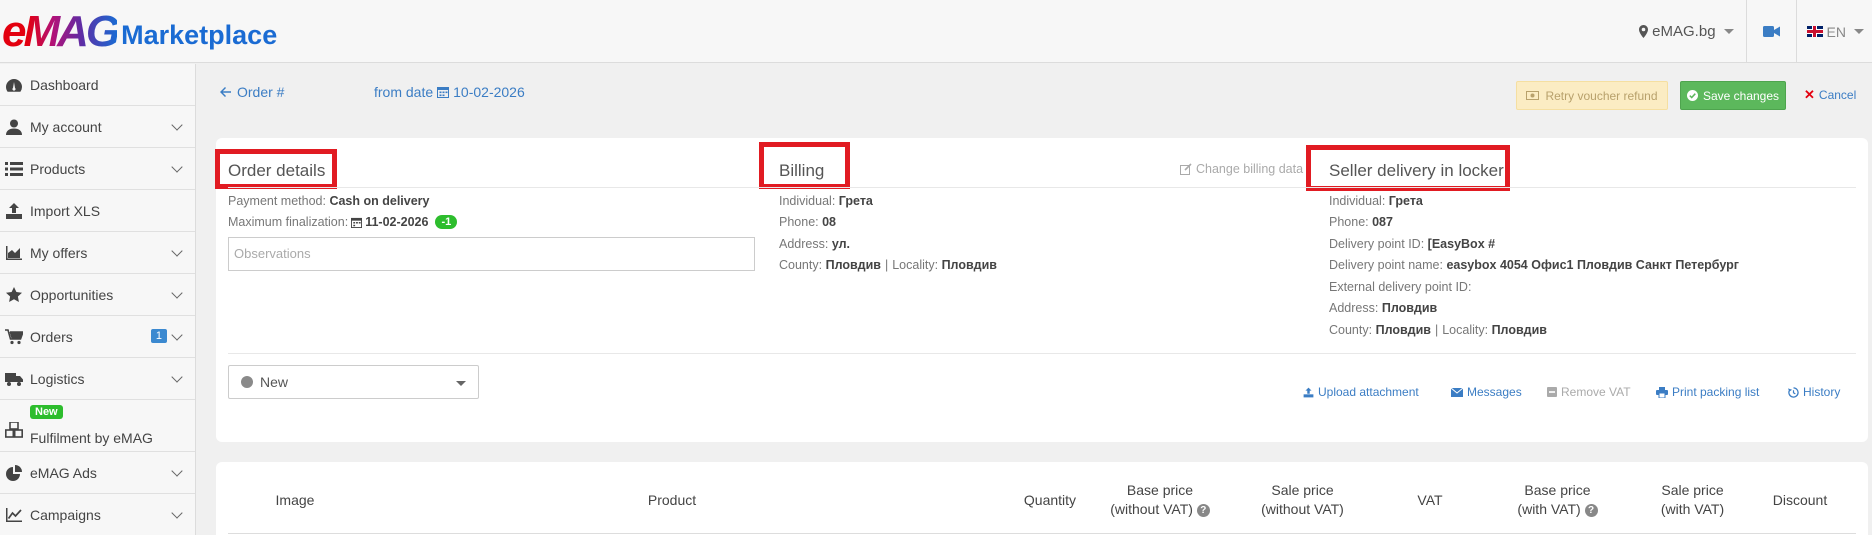  What do you see at coordinates (1814, 31) in the screenshot?
I see `uk-flag-icon` at bounding box center [1814, 31].